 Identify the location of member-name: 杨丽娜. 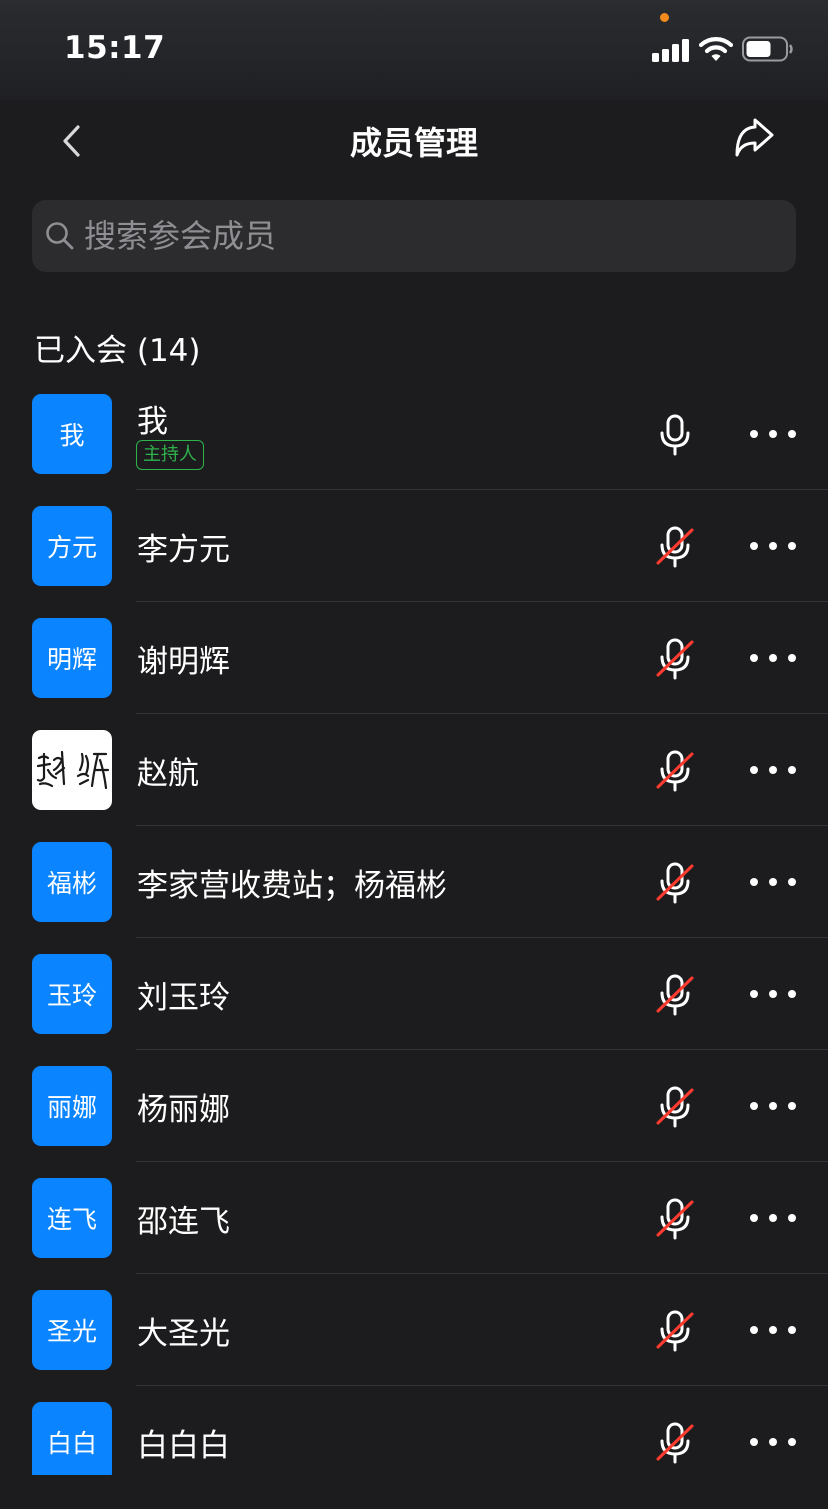
(183, 1110).